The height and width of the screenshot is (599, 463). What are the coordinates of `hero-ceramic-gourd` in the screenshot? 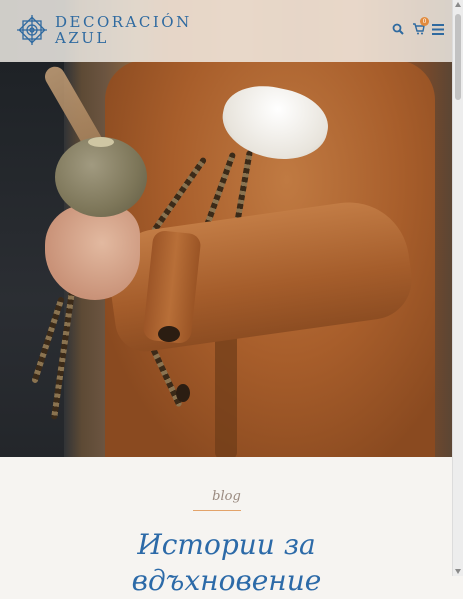 It's located at (101, 177).